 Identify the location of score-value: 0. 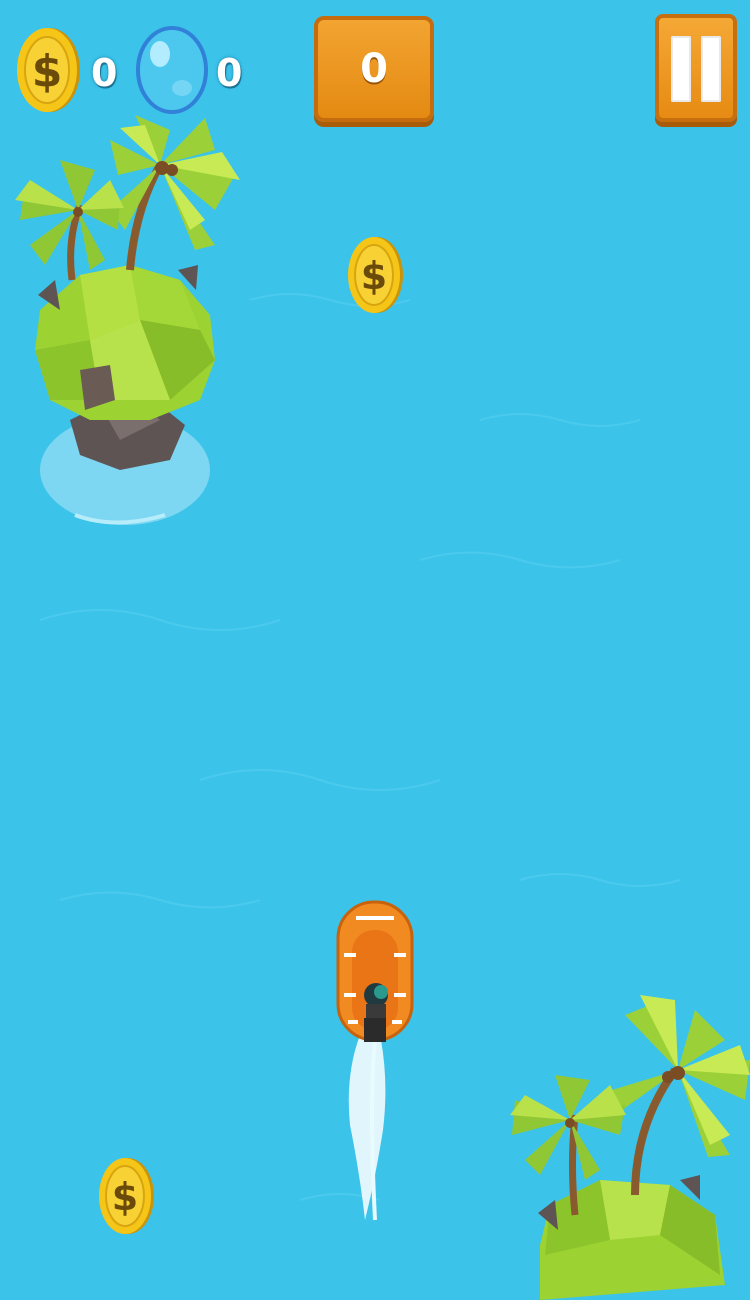
(374, 69).